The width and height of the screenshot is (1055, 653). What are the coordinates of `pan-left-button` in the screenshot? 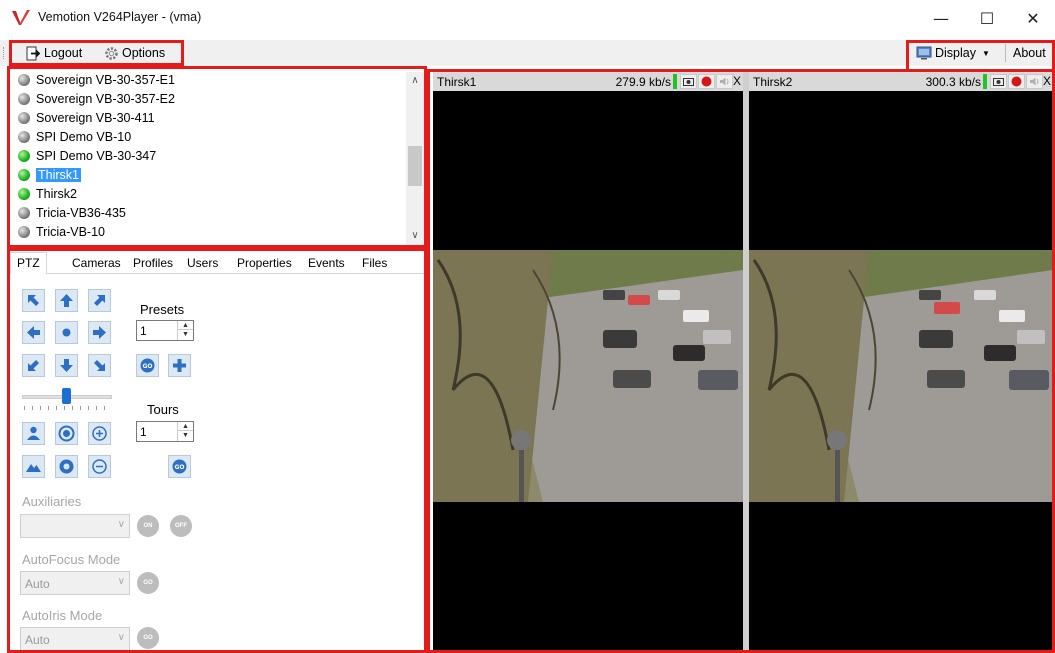 It's located at (33, 332).